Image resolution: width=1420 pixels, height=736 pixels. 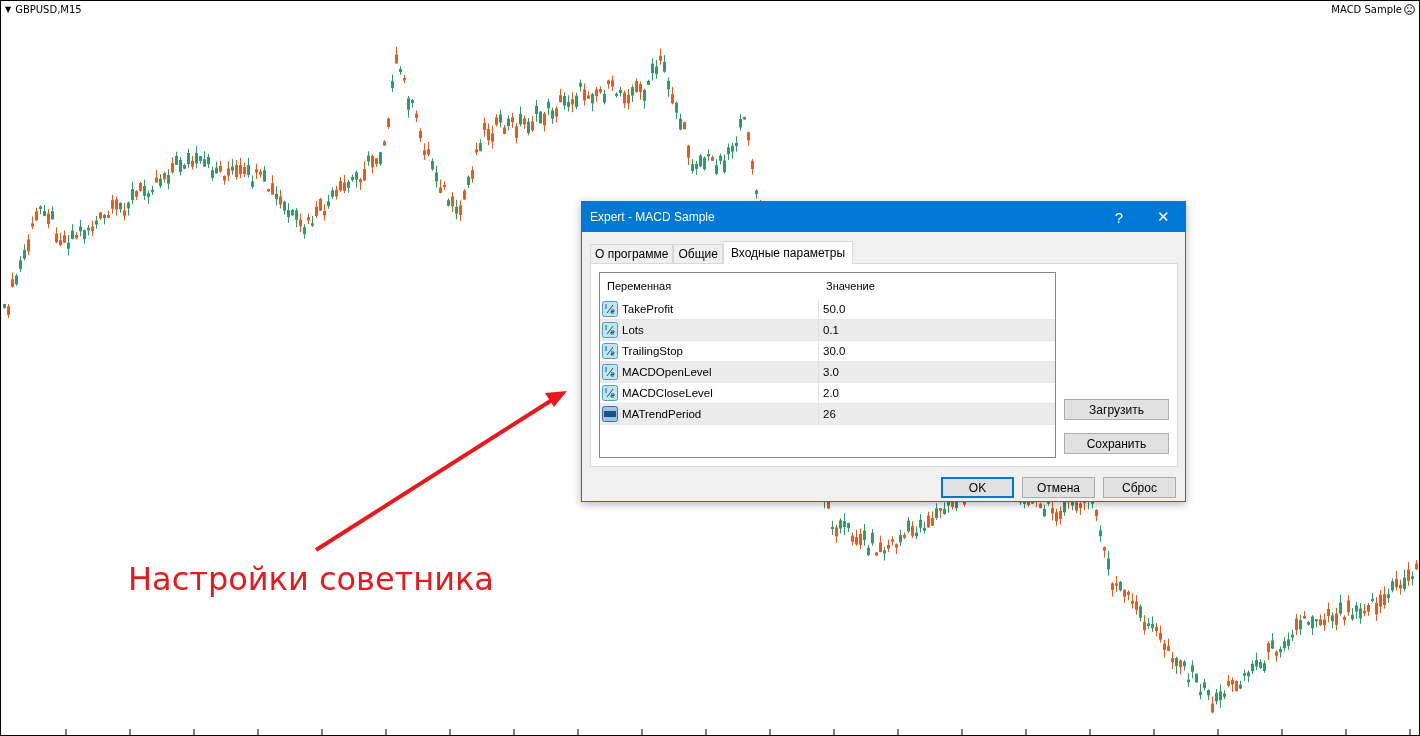 I want to click on annotation-caption: Настройки советника, so click(x=311, y=579).